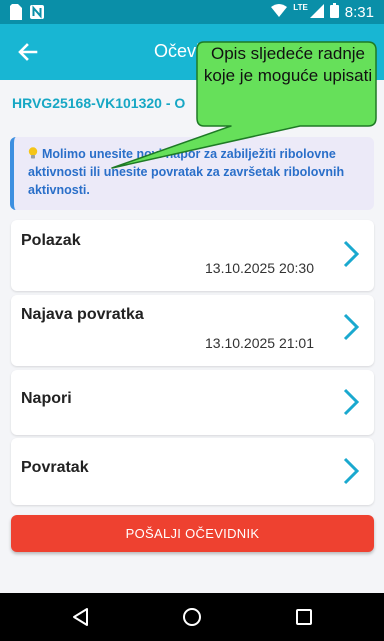 This screenshot has height=641, width=384. I want to click on card-najava-povratka: Najava povratka 13.10.2025 21:01, so click(192, 330).